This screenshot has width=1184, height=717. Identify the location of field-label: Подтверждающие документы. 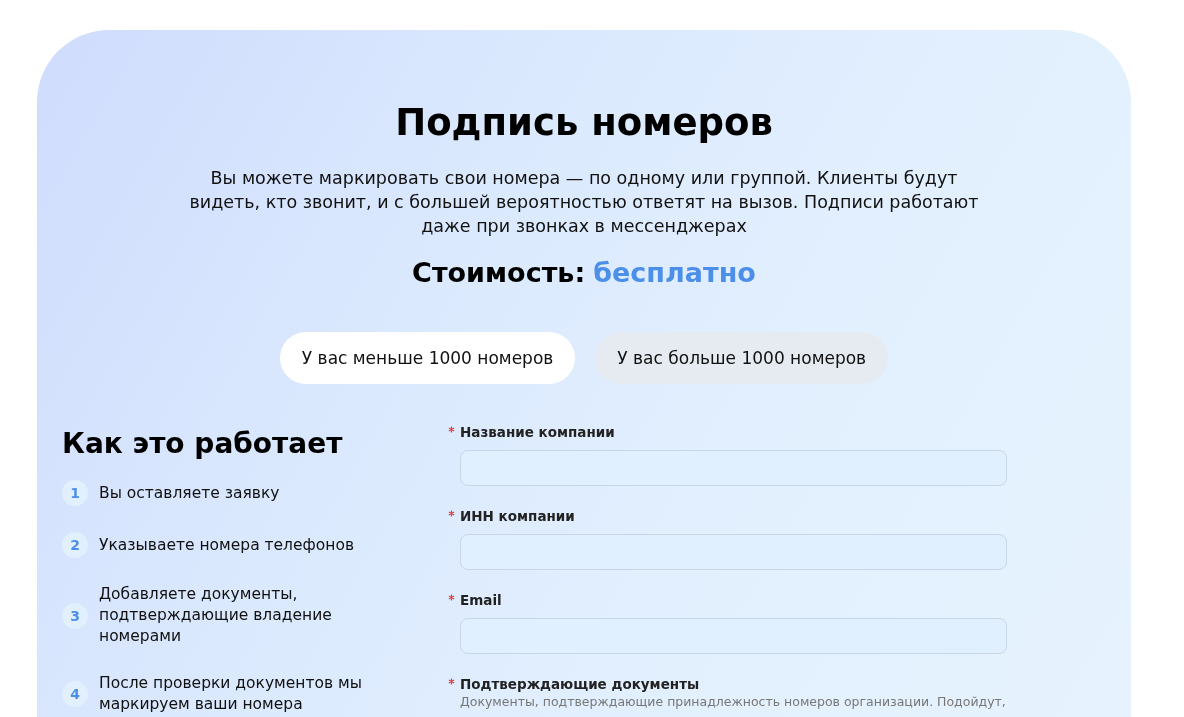
(580, 684).